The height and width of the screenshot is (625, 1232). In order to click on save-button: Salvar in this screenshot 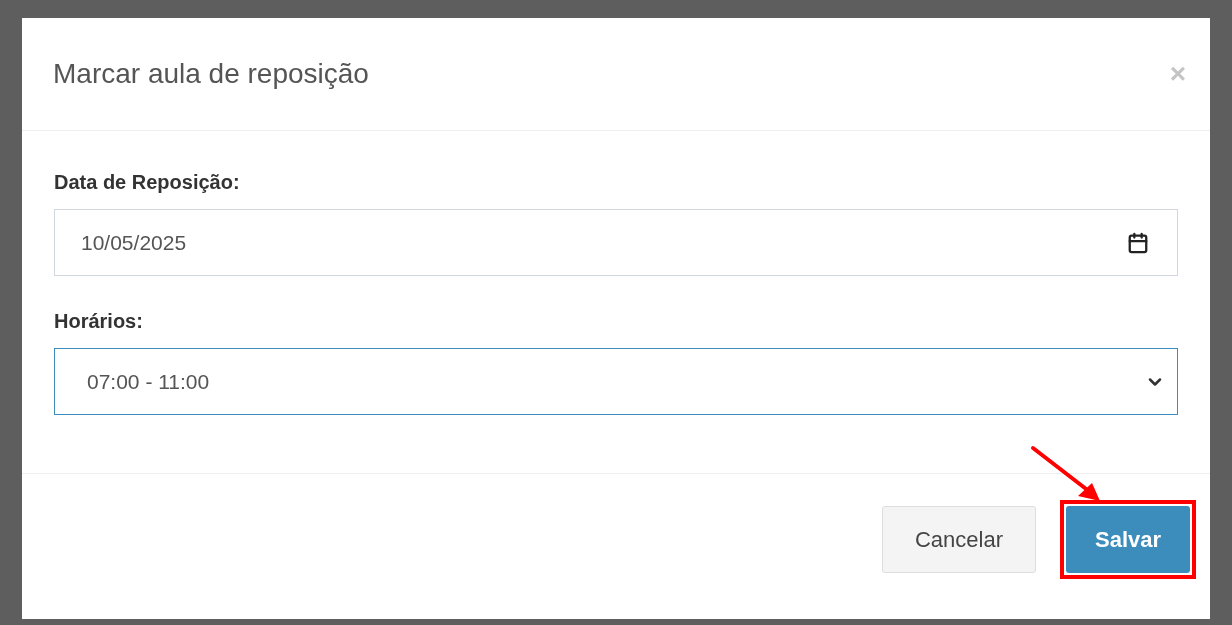, I will do `click(1128, 539)`.